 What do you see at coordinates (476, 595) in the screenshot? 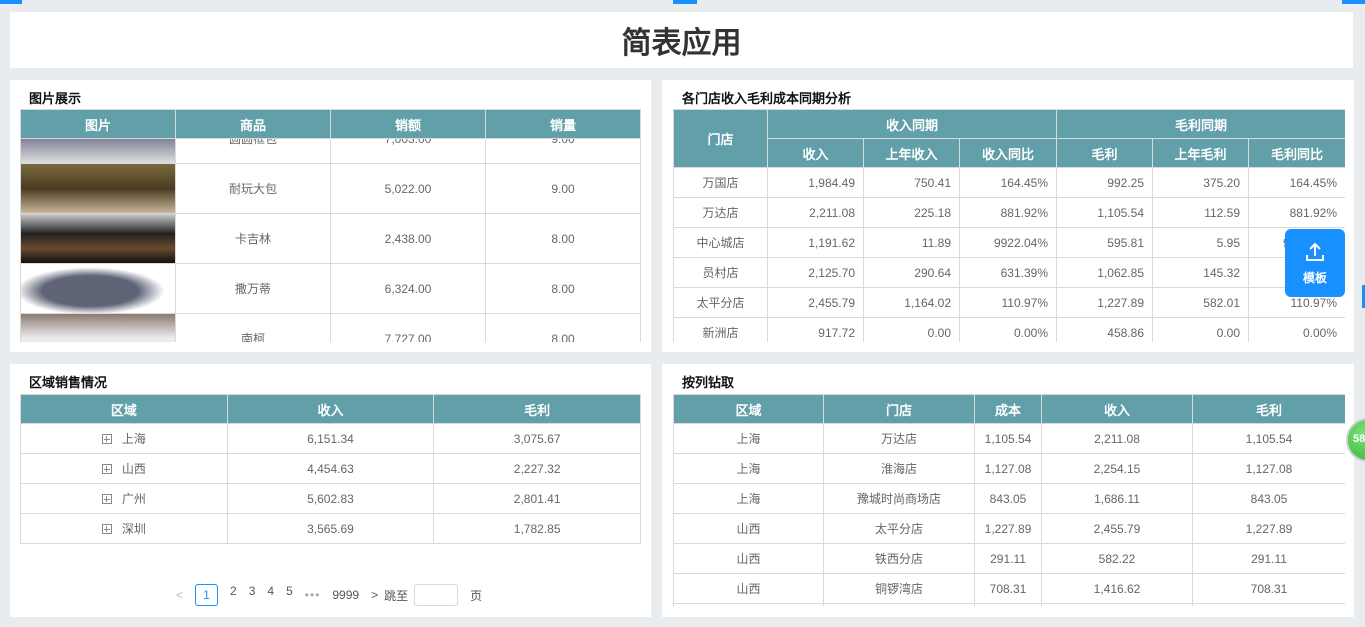
I see `page-suffix: 页` at bounding box center [476, 595].